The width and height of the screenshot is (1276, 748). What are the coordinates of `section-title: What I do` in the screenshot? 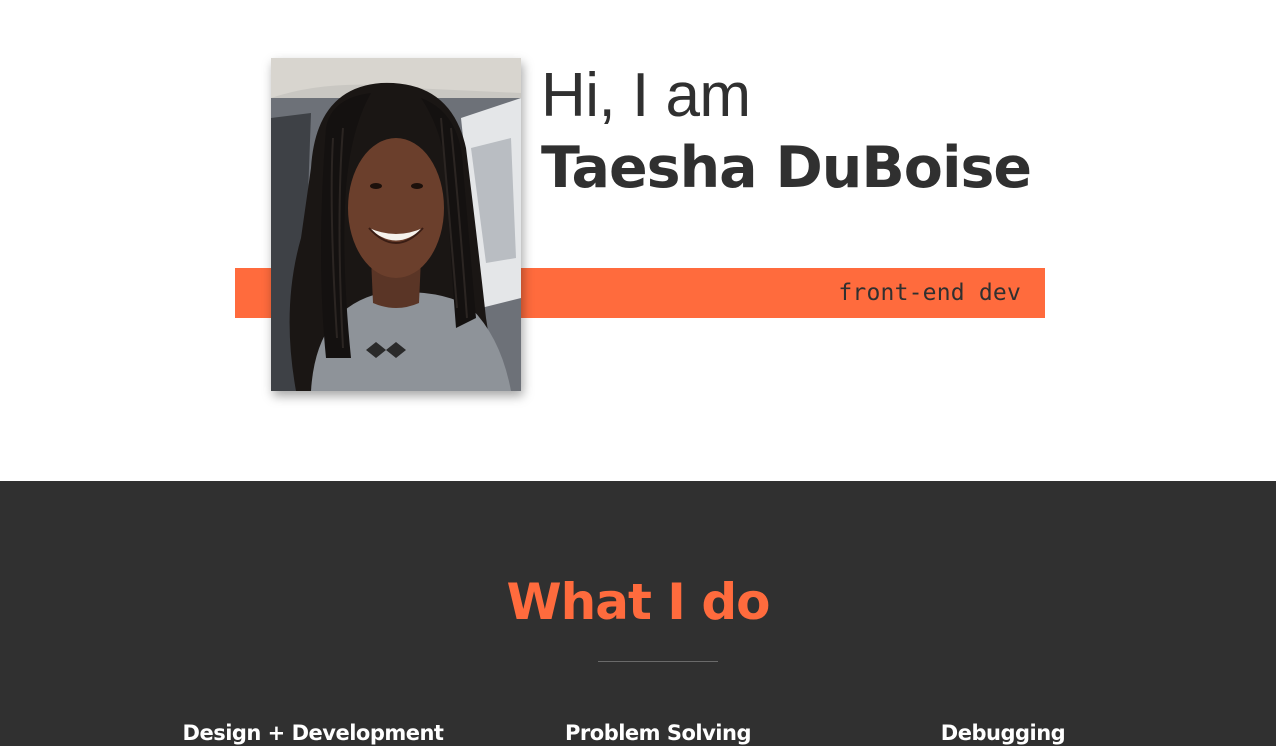 It's located at (638, 602).